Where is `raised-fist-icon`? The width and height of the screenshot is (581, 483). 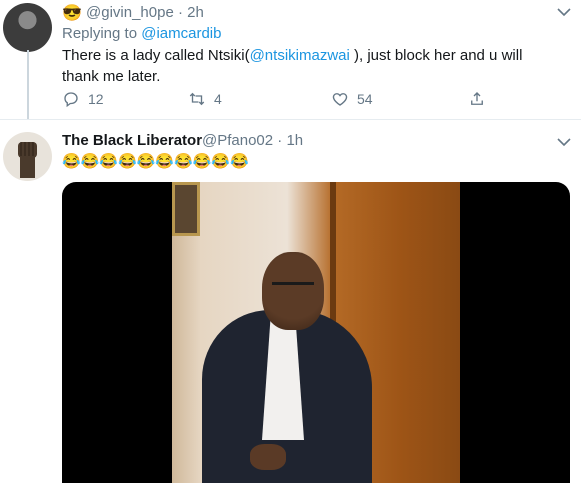
raised-fist-icon is located at coordinates (27, 160).